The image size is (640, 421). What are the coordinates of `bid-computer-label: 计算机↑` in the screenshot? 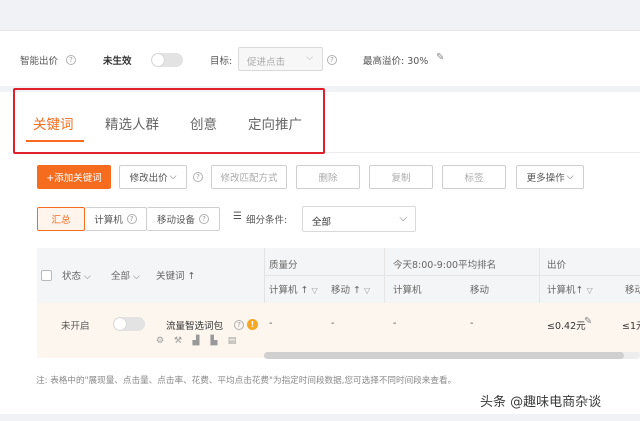 It's located at (565, 290).